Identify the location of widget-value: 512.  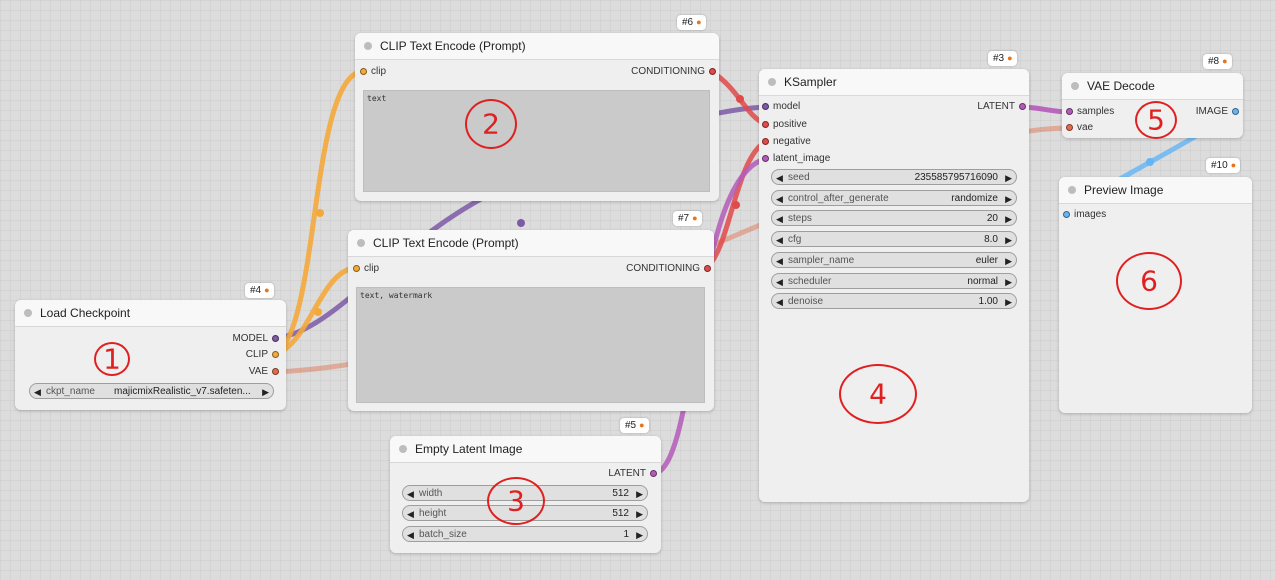
(620, 513).